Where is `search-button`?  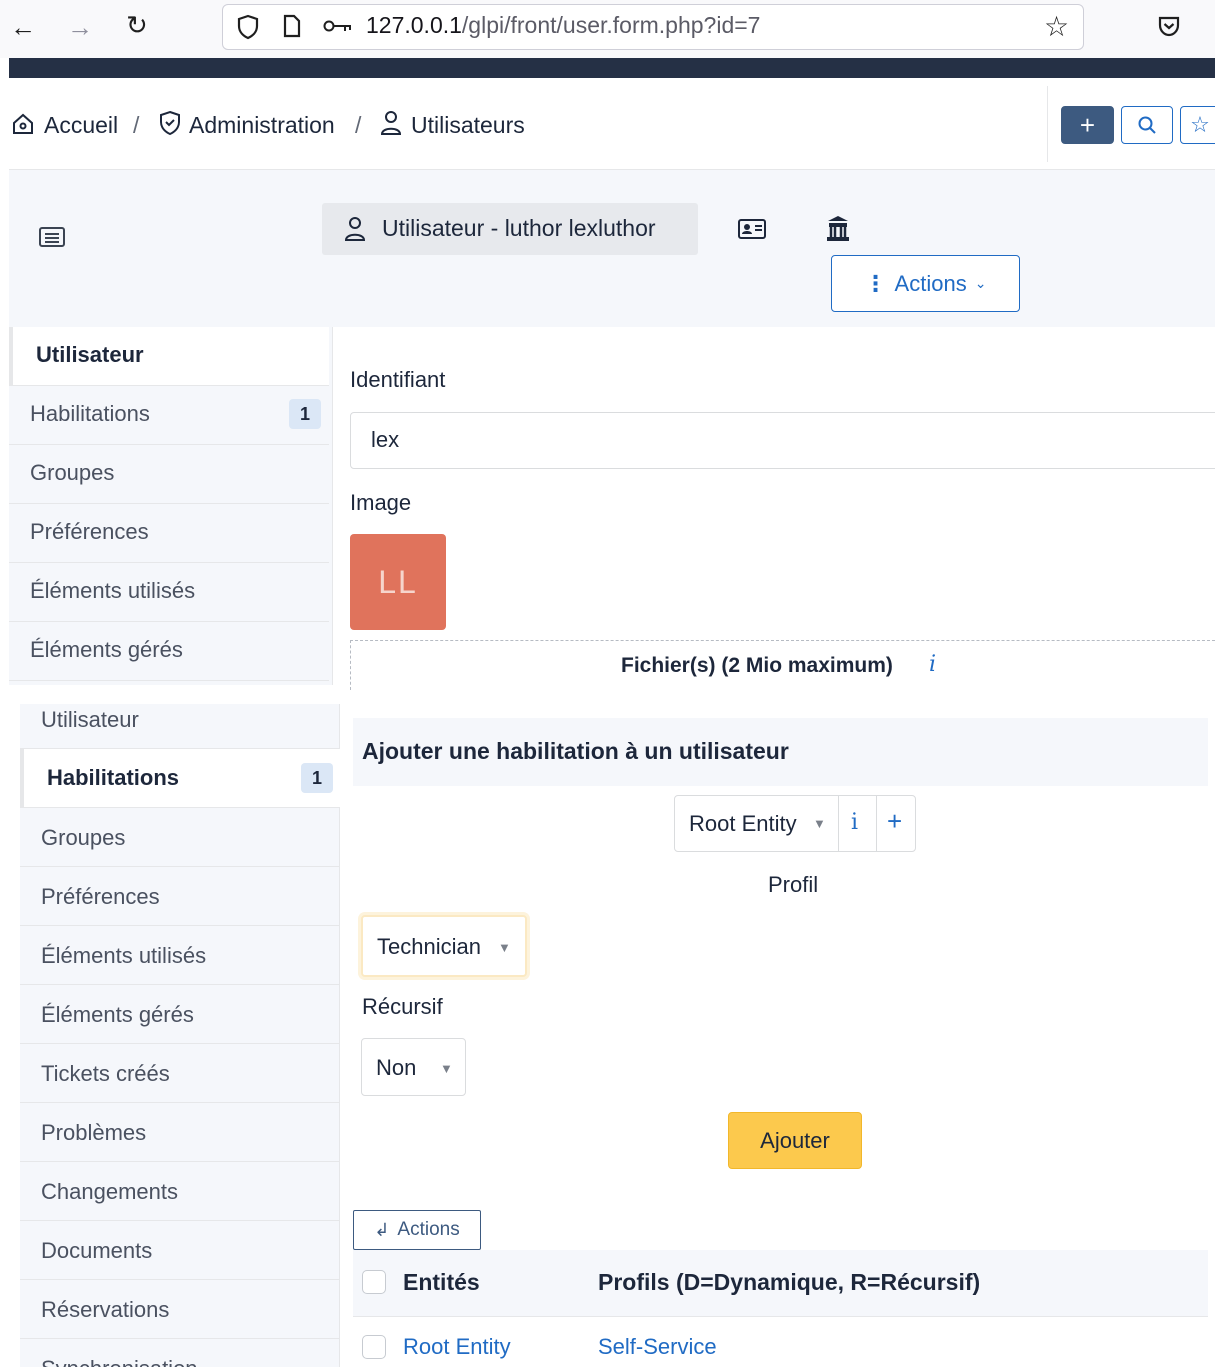 search-button is located at coordinates (1147, 125).